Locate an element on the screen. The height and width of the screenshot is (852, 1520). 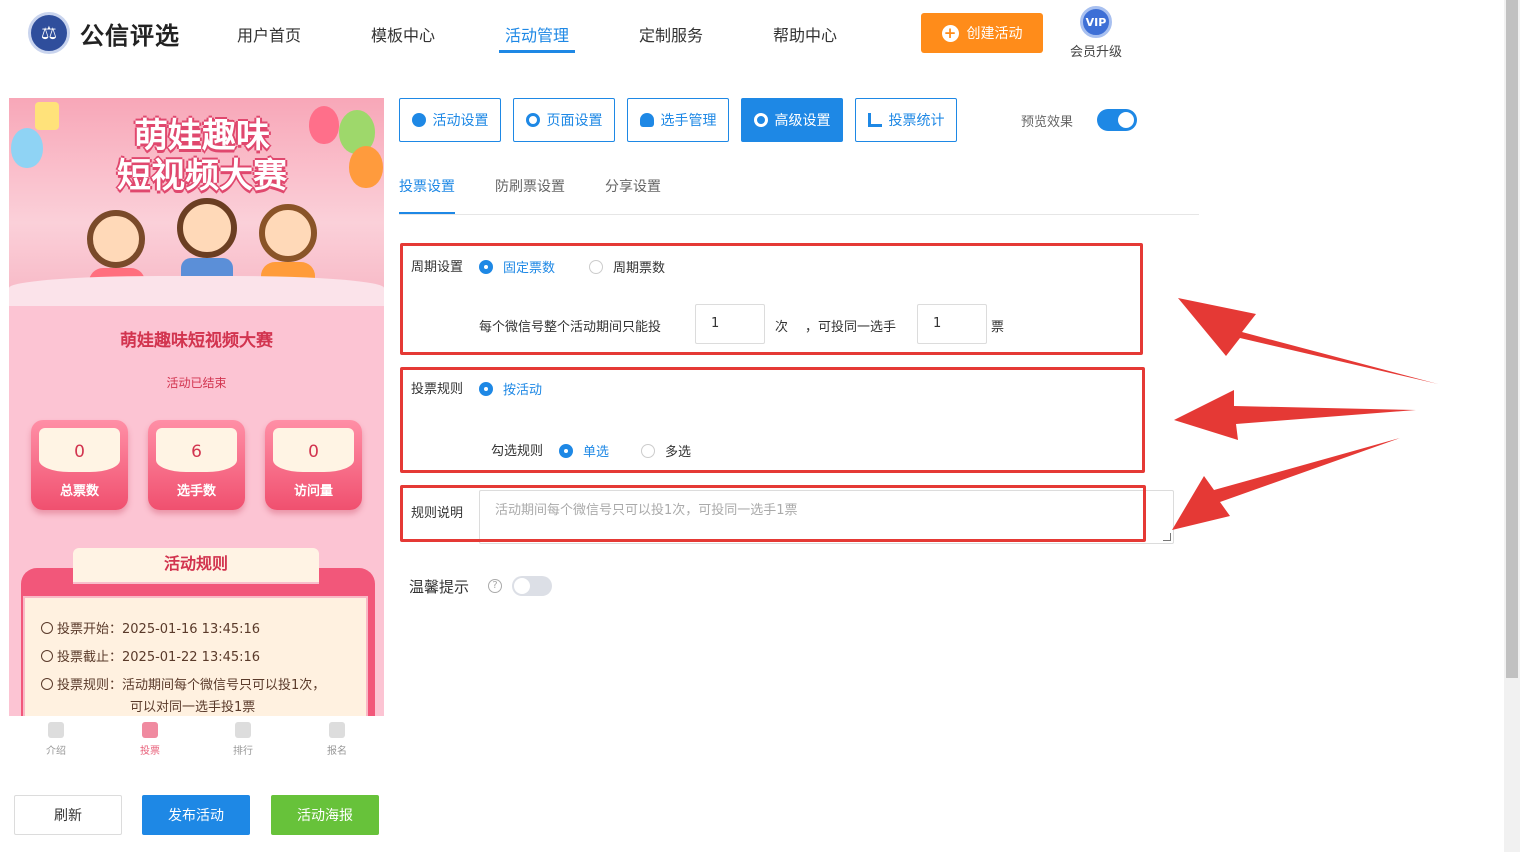
radio-by-activity: 按活动 is located at coordinates (510, 388).